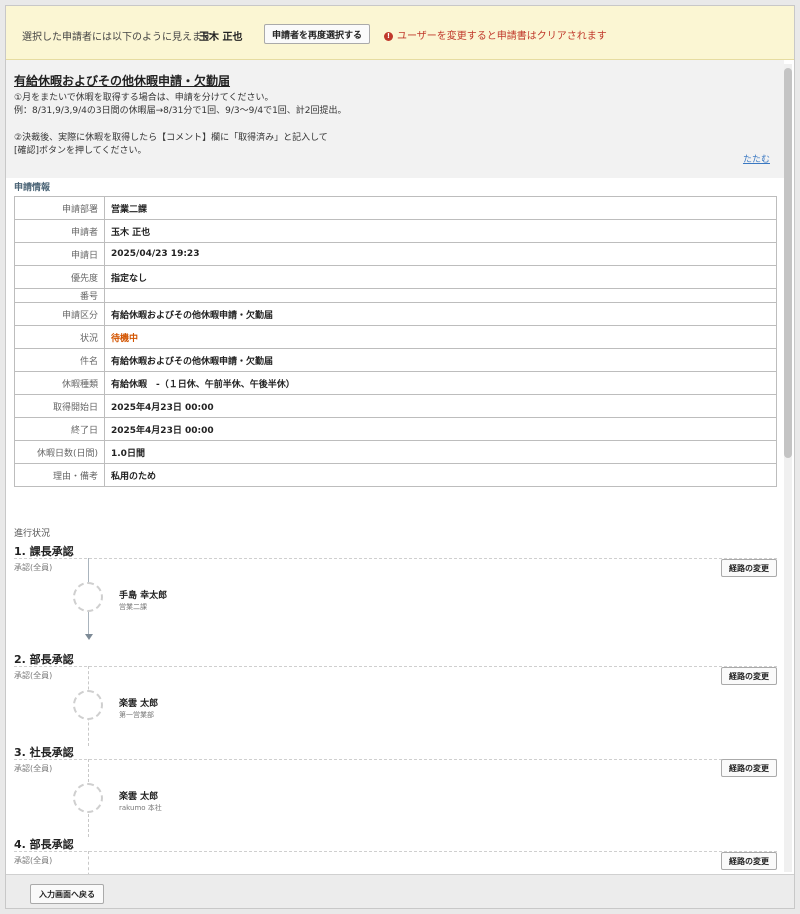 The image size is (800, 914). Describe the element at coordinates (32, 534) in the screenshot. I see `progress-label: 進行状況` at that location.